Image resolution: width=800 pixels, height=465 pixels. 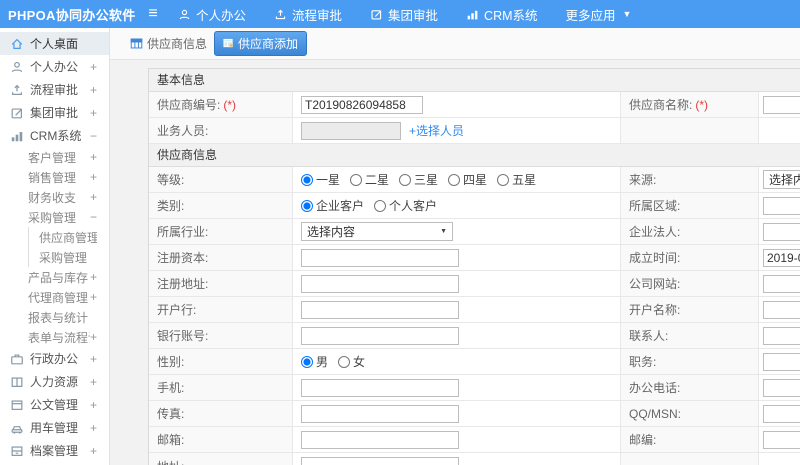 I want to click on sidebar-item-admin-office: 行政办公 +, so click(x=54, y=358).